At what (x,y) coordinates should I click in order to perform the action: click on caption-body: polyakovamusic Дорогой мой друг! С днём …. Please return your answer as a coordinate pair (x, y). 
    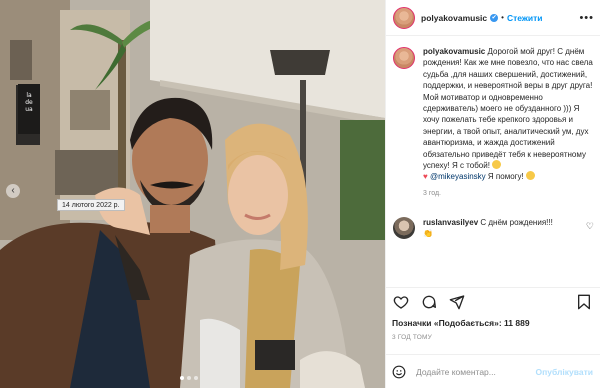
    Looking at the image, I should click on (508, 114).